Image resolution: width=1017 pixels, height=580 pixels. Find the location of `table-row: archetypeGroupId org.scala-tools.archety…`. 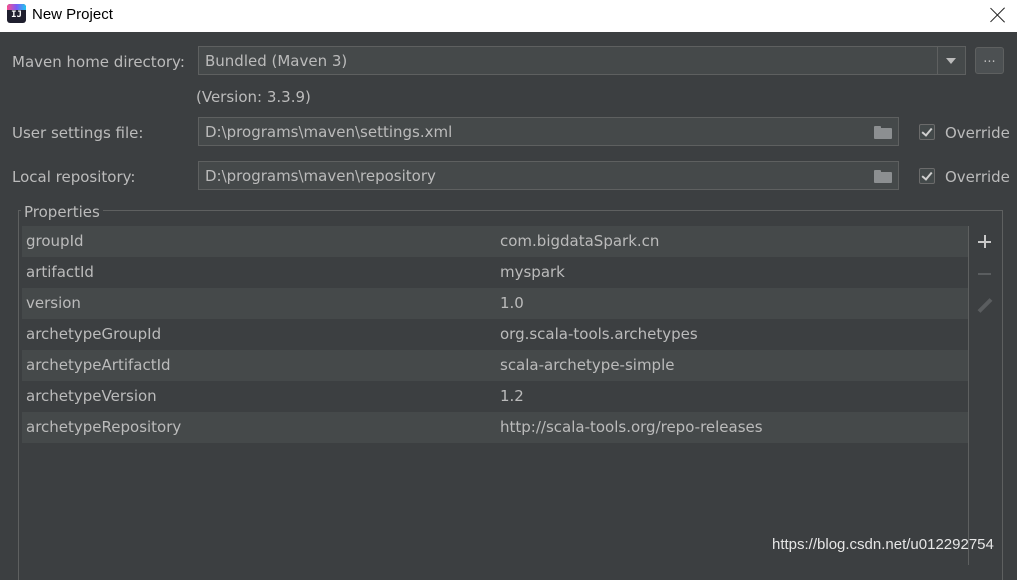

table-row: archetypeGroupId org.scala-tools.archety… is located at coordinates (495, 334).